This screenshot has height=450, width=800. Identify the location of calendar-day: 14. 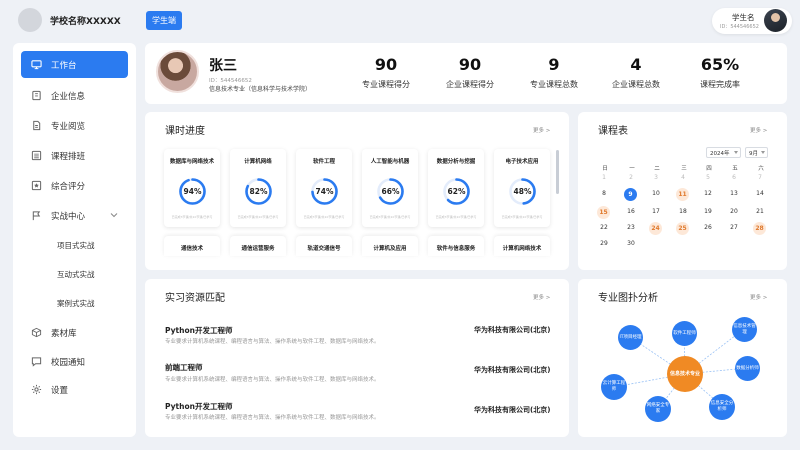
(760, 194).